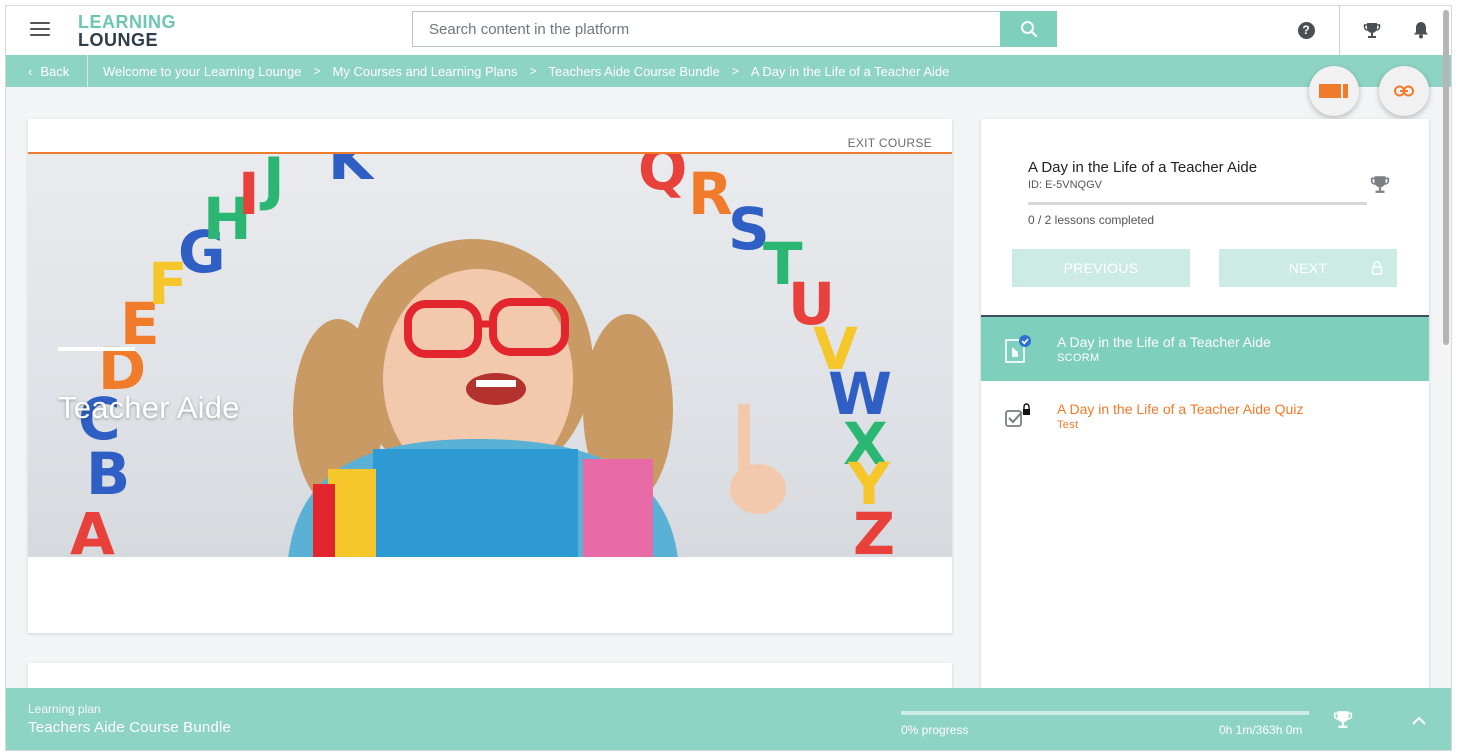  What do you see at coordinates (40, 30) in the screenshot?
I see `menu-icon` at bounding box center [40, 30].